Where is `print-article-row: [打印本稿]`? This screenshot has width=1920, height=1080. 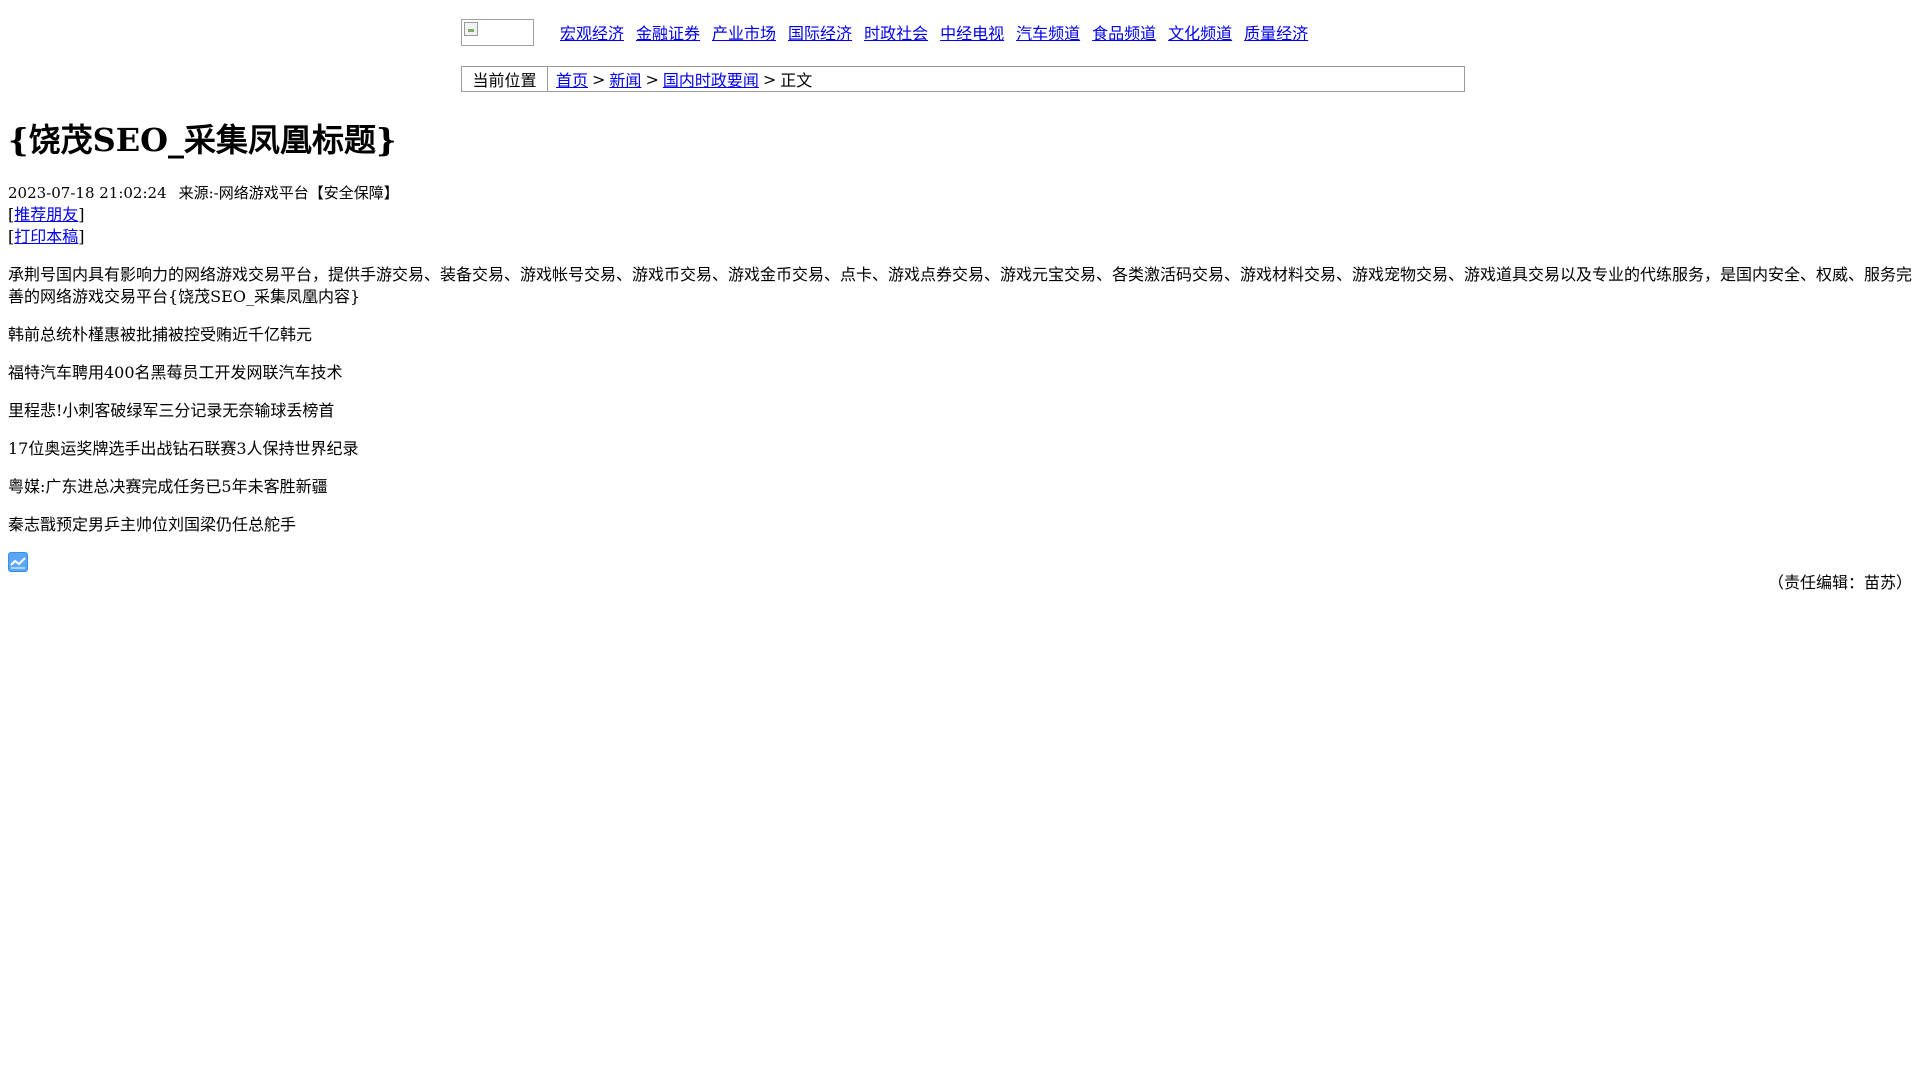
print-article-row: [打印本稿] is located at coordinates (46, 236).